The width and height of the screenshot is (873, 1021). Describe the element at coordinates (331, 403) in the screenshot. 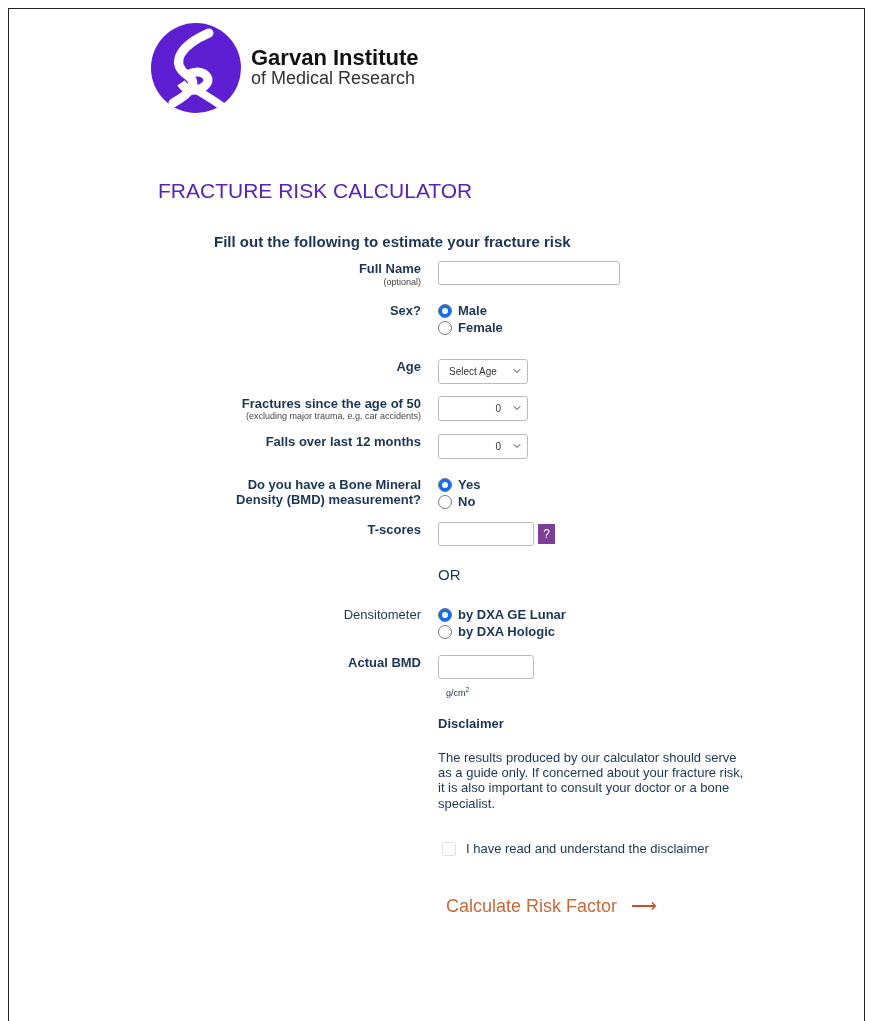

I see `field-label: Fractures since the age of 50` at that location.